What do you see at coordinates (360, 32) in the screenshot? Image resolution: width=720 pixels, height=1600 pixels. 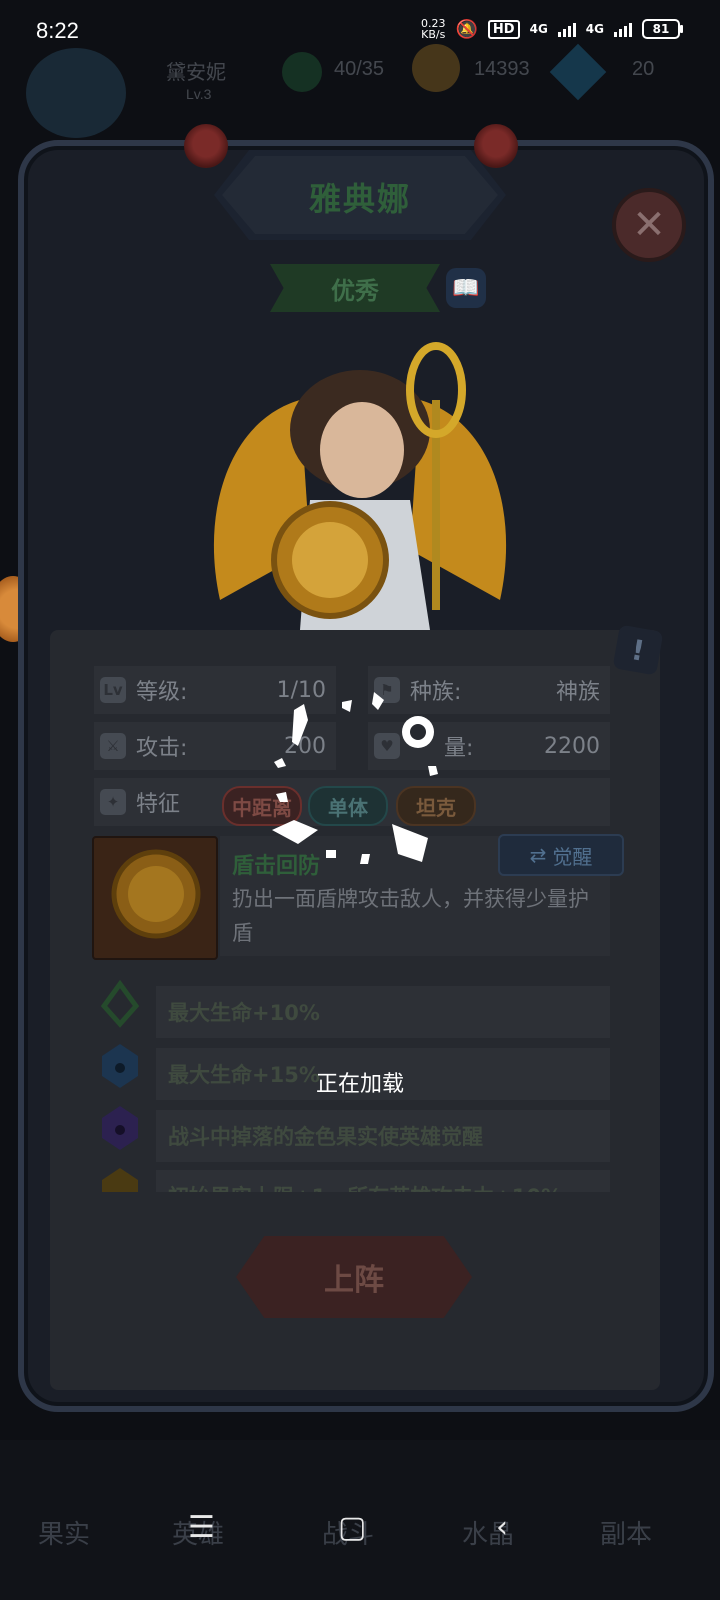 I see `status-bar: 8:22 0.23 KB/s 🔕 HD 4G 4G 81` at bounding box center [360, 32].